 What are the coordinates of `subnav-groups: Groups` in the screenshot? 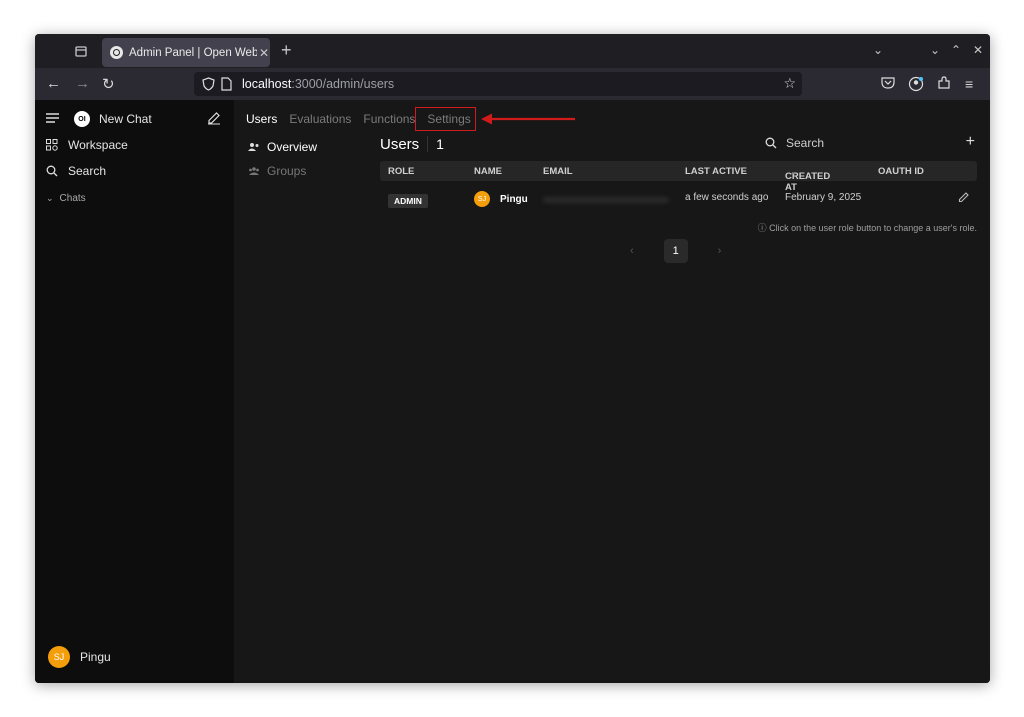 It's located at (282, 171).